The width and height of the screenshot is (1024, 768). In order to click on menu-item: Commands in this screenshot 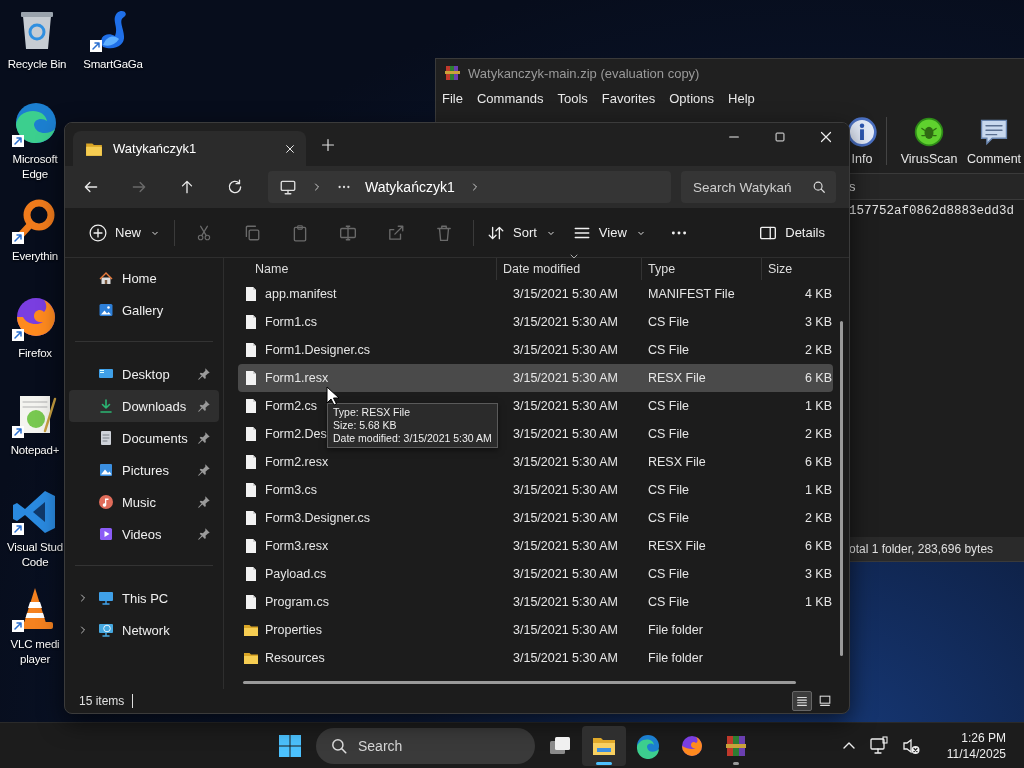, I will do `click(510, 98)`.